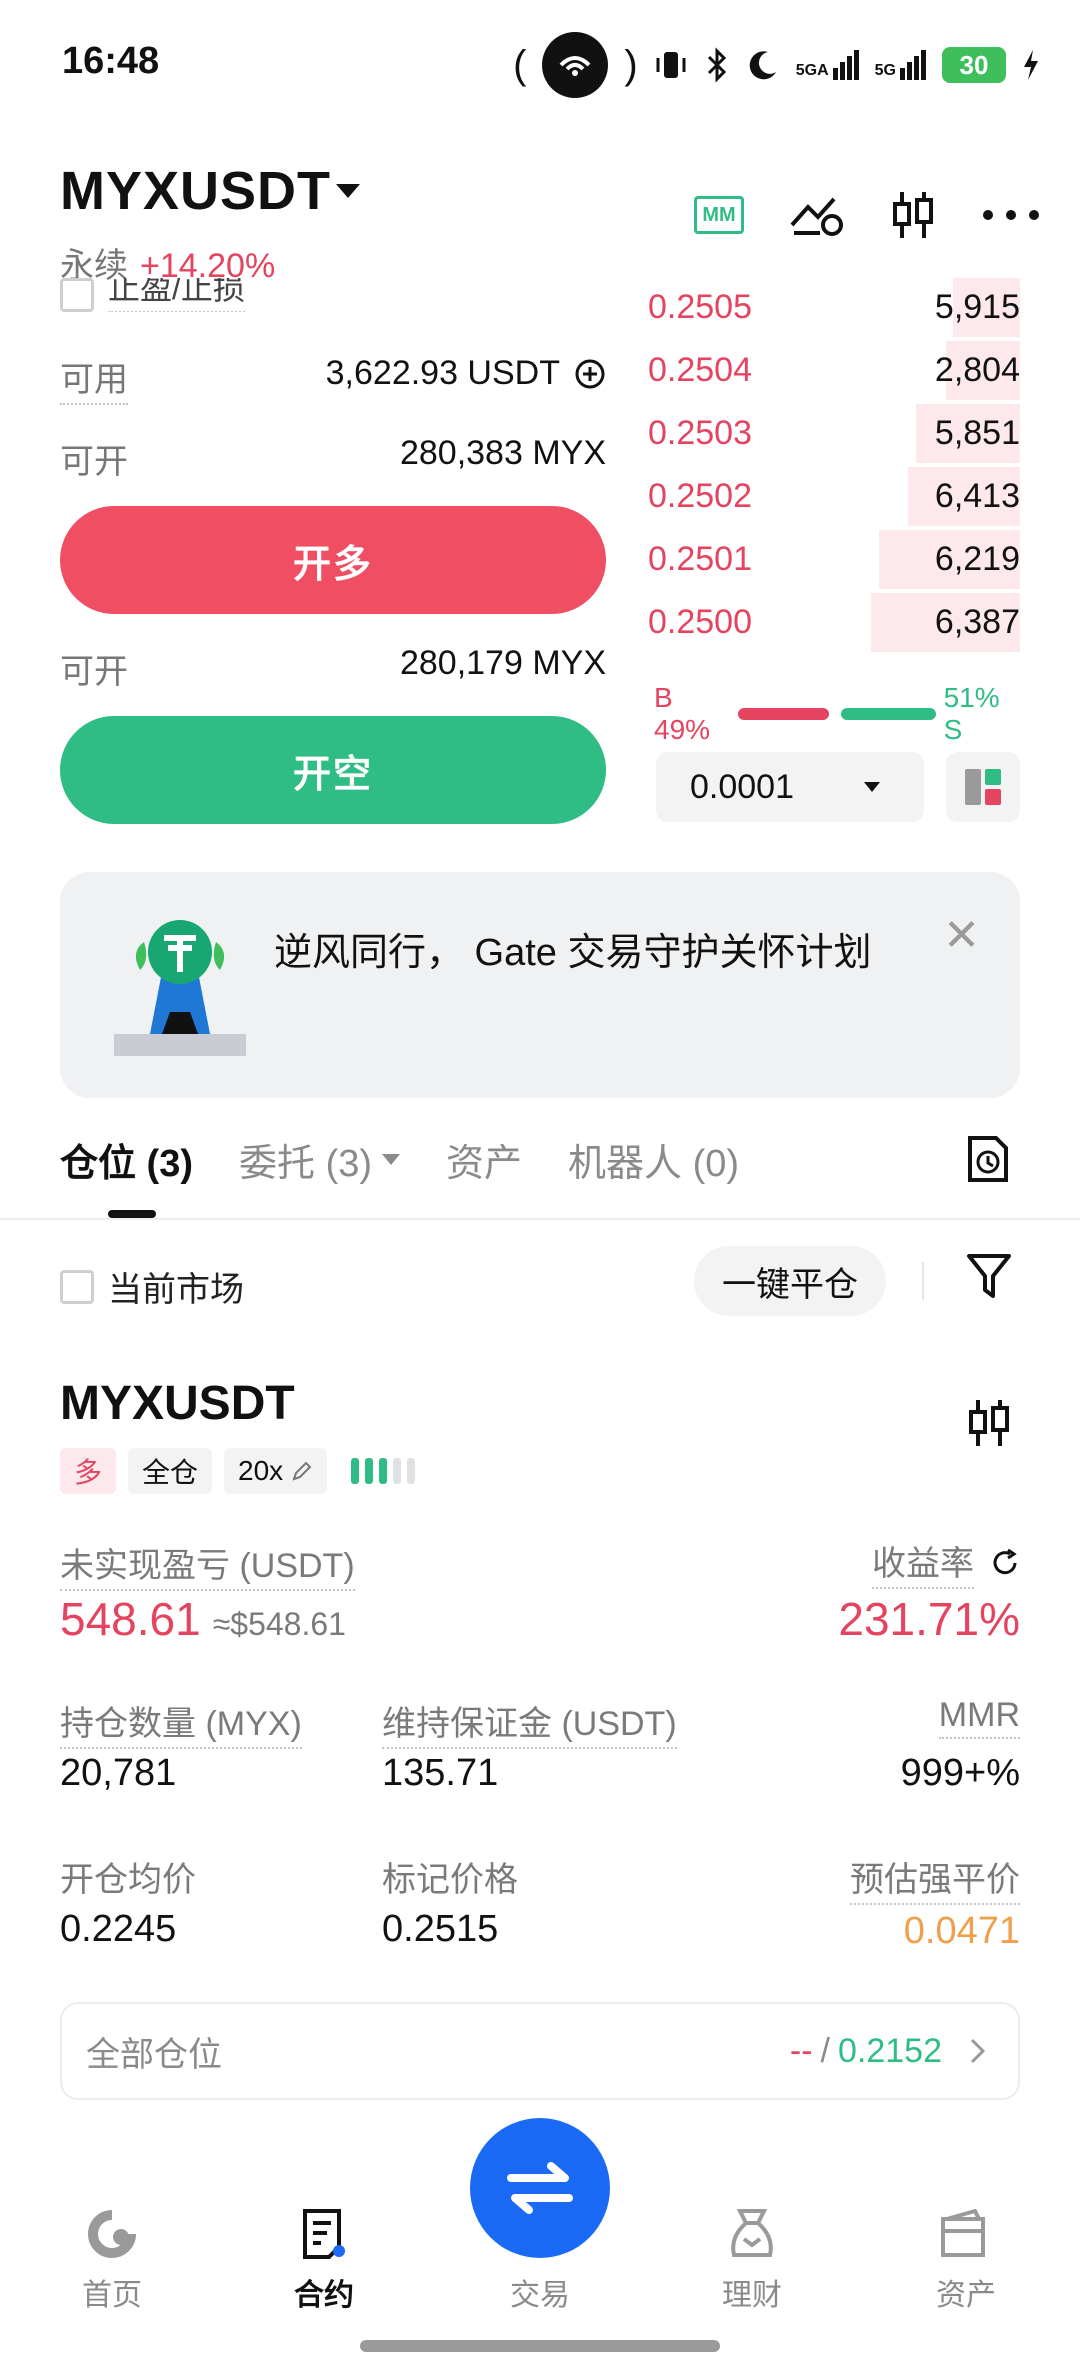 The height and width of the screenshot is (2376, 1080). What do you see at coordinates (977, 496) in the screenshot?
I see `ask-size: 6,413` at bounding box center [977, 496].